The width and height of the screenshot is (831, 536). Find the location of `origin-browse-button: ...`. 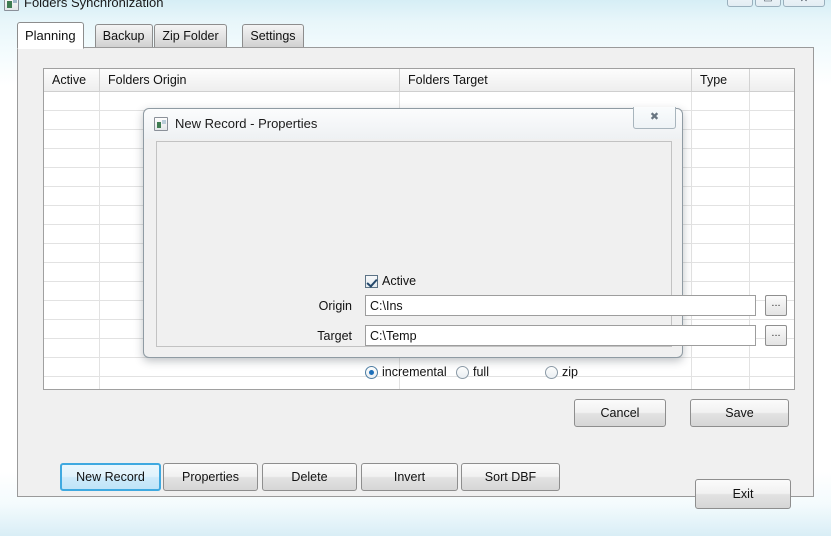

origin-browse-button: ... is located at coordinates (776, 305).